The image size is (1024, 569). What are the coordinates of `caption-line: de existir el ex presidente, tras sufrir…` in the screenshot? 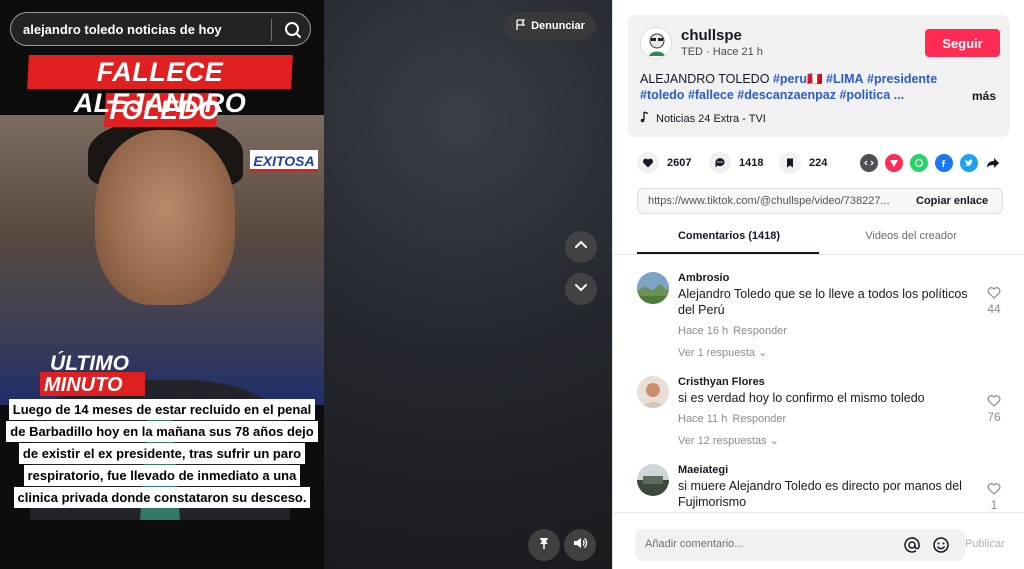 It's located at (162, 453).